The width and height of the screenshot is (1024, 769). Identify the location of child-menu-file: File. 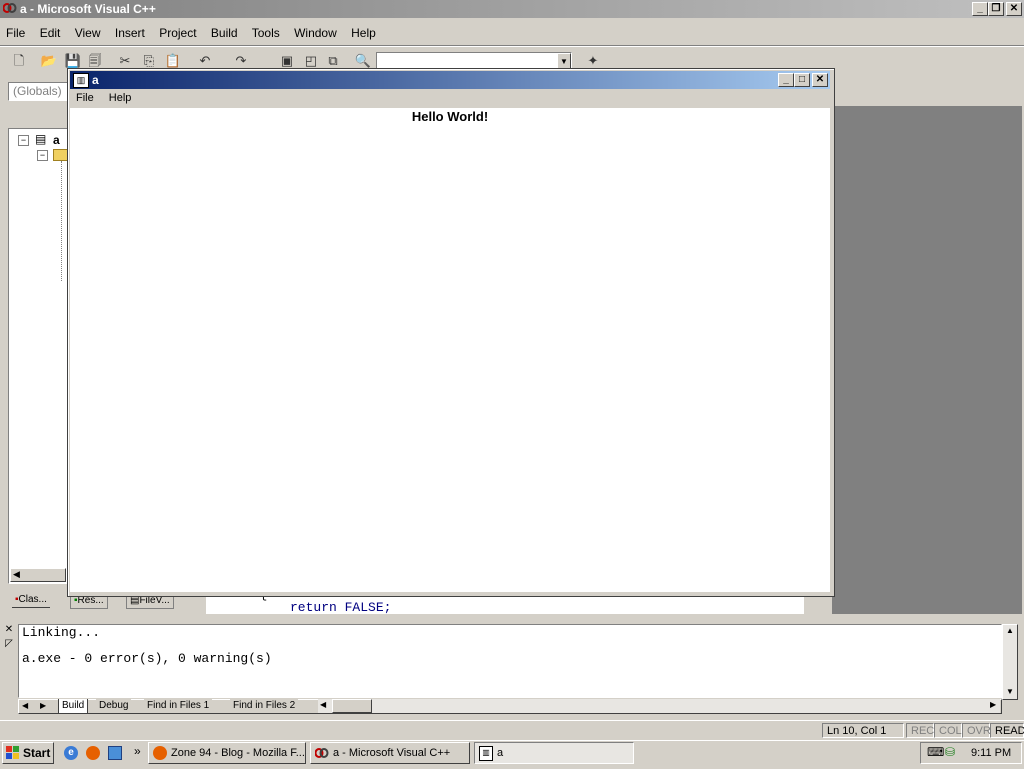
(85, 98).